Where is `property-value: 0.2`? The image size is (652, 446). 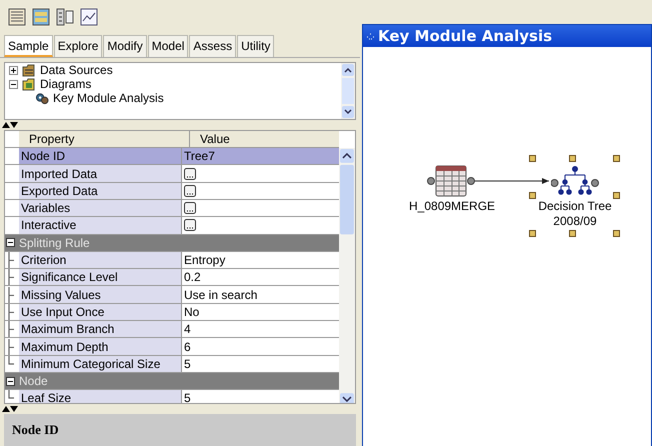 property-value: 0.2 is located at coordinates (192, 277).